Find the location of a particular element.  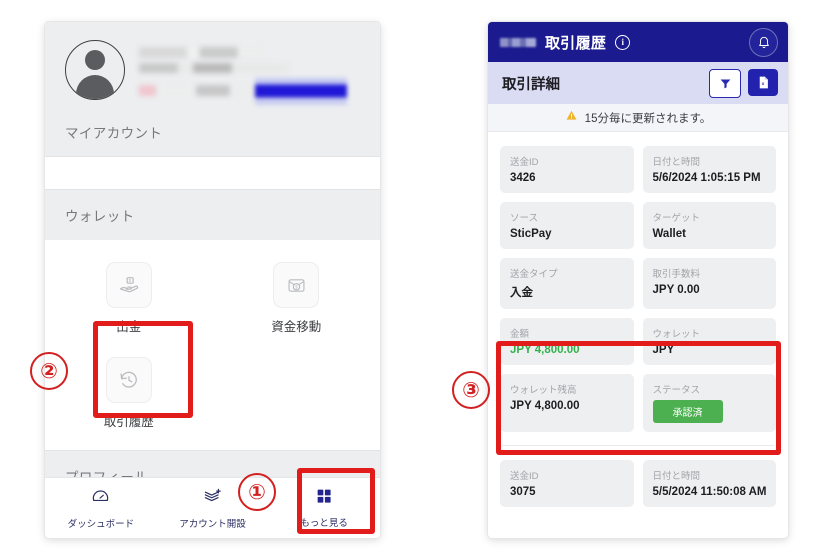

field-row: 送金ID 3426 日付と時間 5/6/2024 1:05:15 PM is located at coordinates (638, 169).